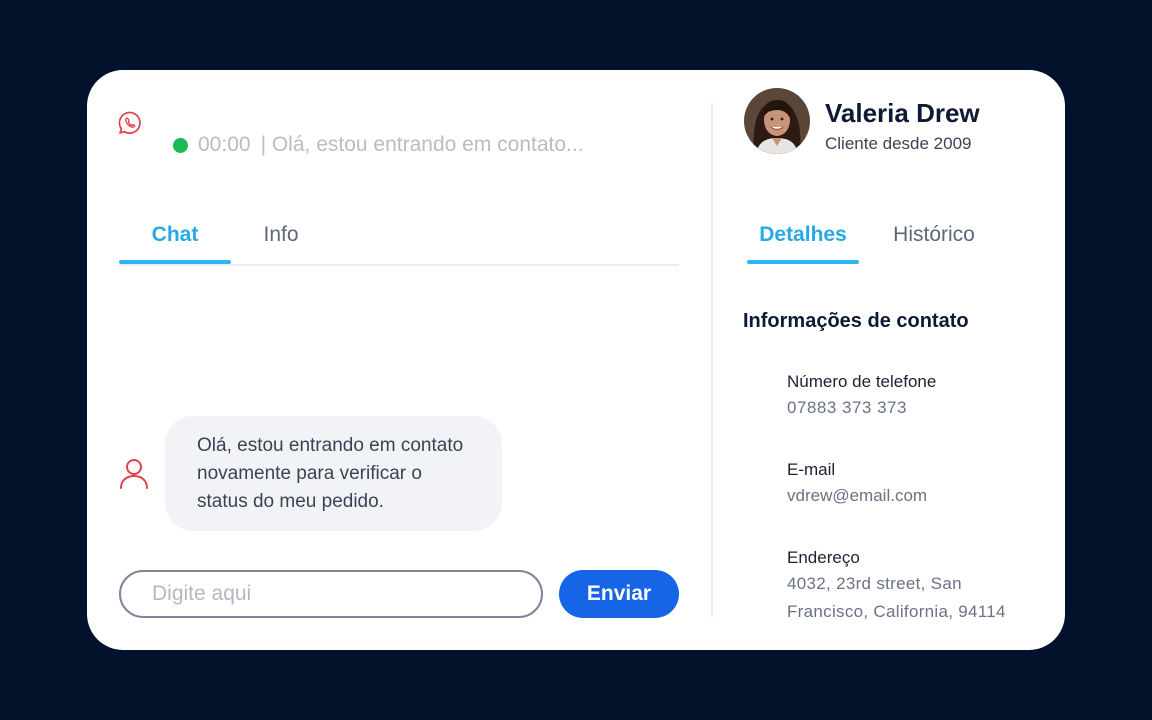 The height and width of the screenshot is (720, 1152). Describe the element at coordinates (712, 360) in the screenshot. I see `panel-divider` at that location.